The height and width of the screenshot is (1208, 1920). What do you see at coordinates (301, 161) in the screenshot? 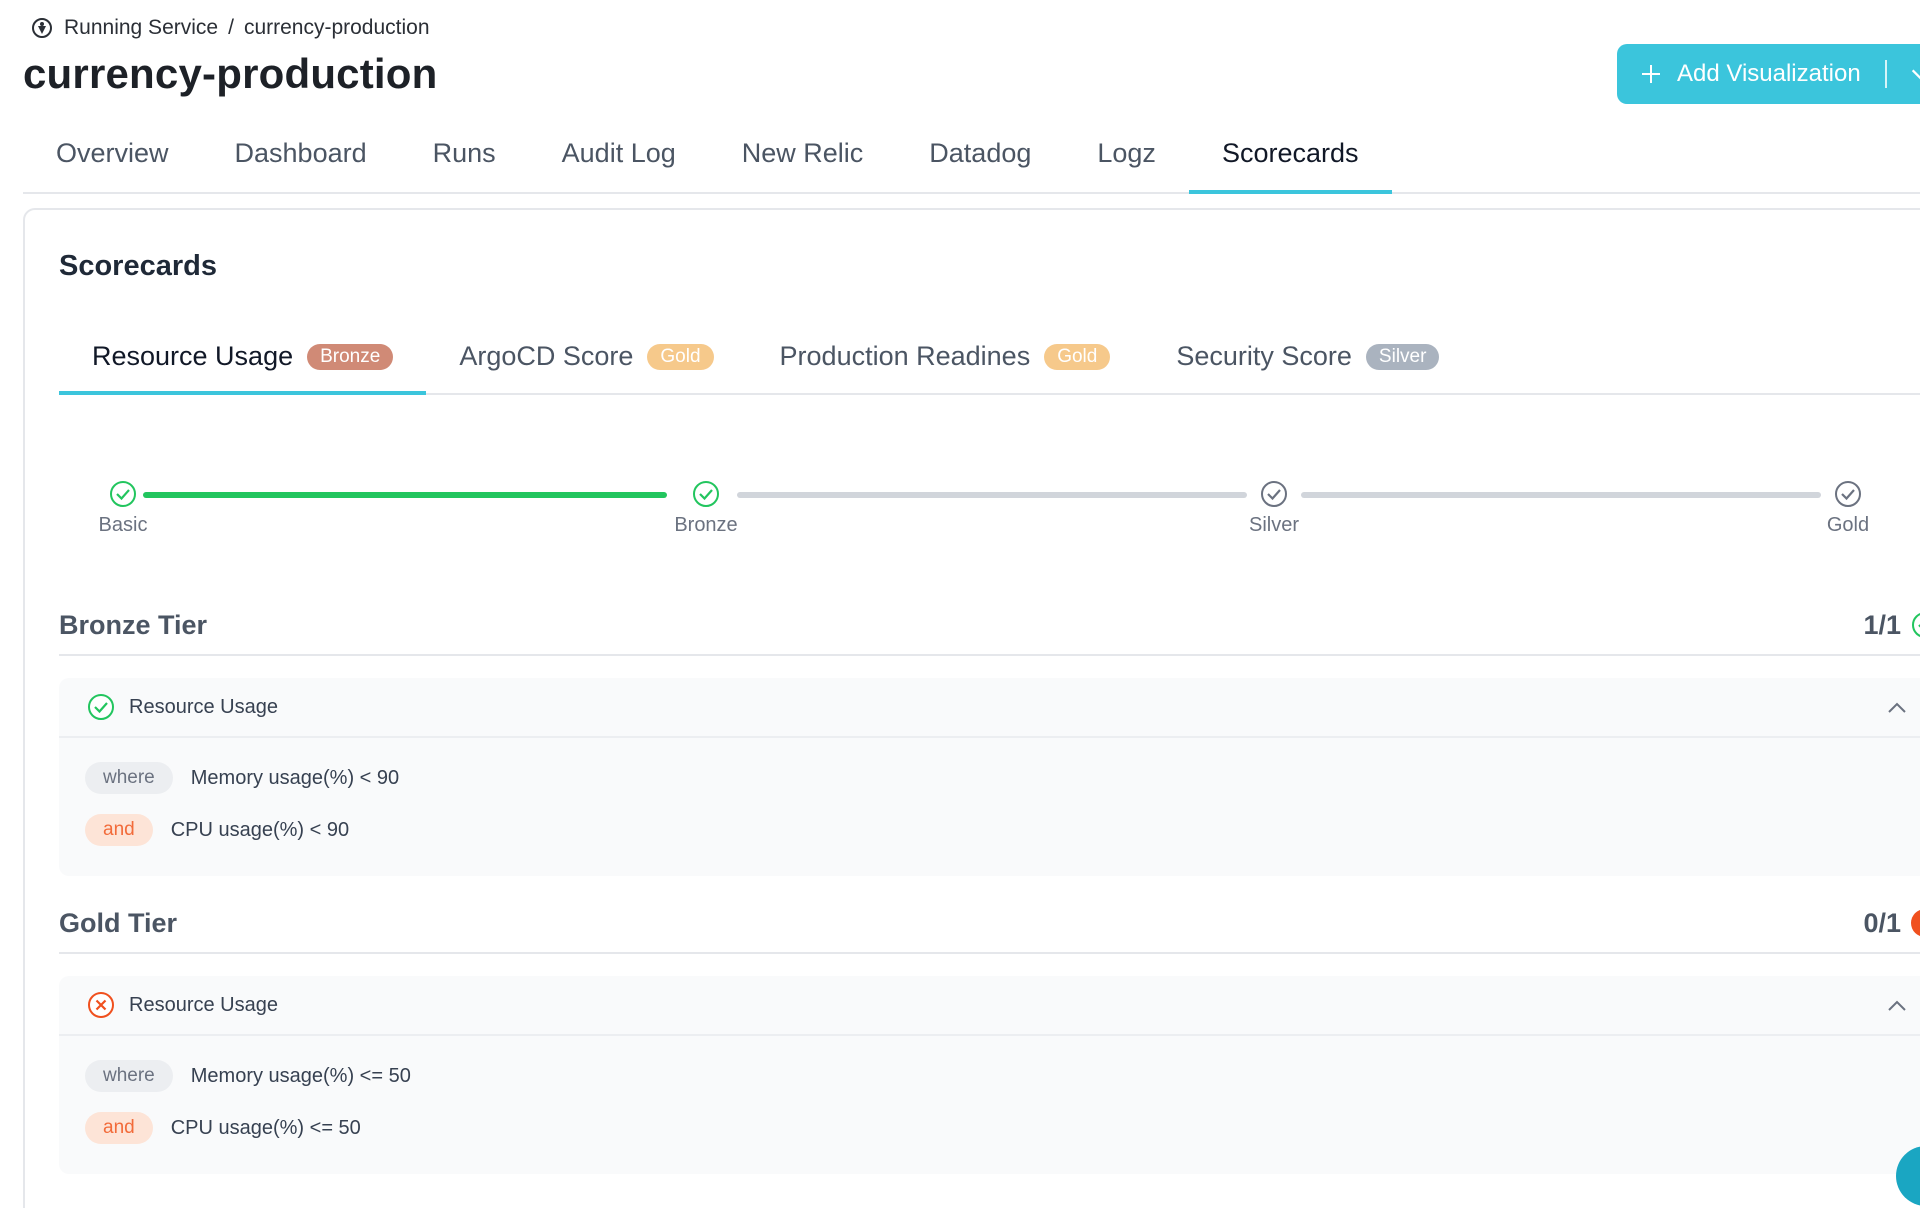
I see `tab-dashboard: Dashboard` at bounding box center [301, 161].